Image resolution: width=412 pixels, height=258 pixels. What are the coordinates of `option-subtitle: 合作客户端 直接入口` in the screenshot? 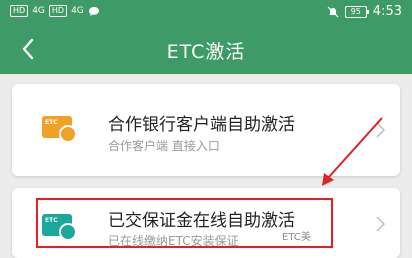 It's located at (164, 146).